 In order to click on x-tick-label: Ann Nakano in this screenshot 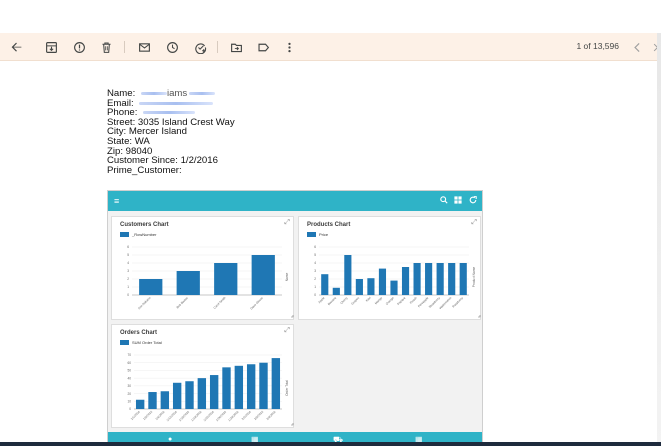, I will do `click(144, 303)`.